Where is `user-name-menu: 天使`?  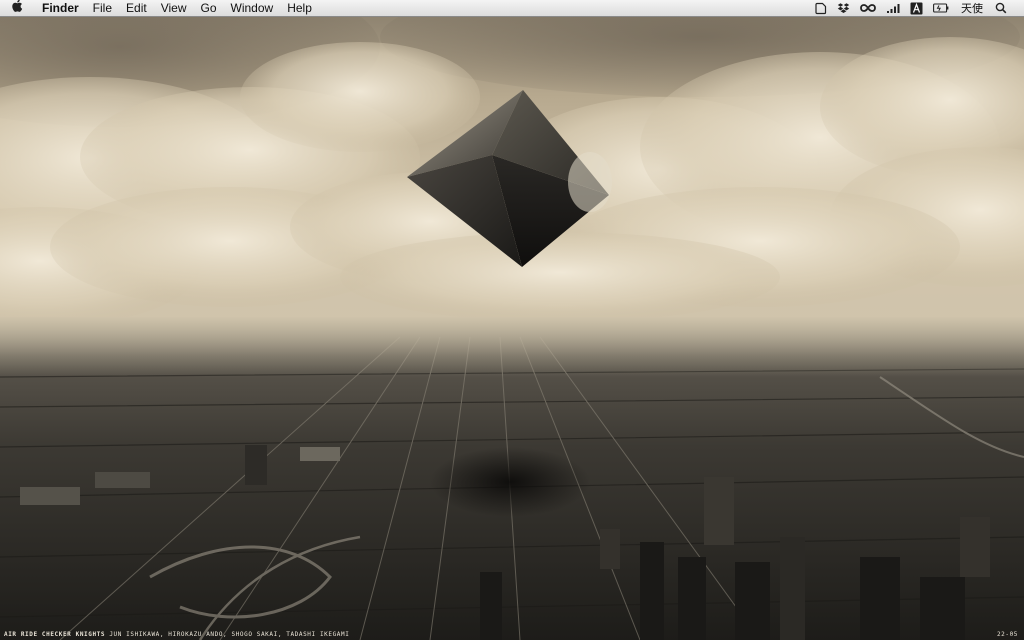
user-name-menu: 天使 is located at coordinates (972, 8).